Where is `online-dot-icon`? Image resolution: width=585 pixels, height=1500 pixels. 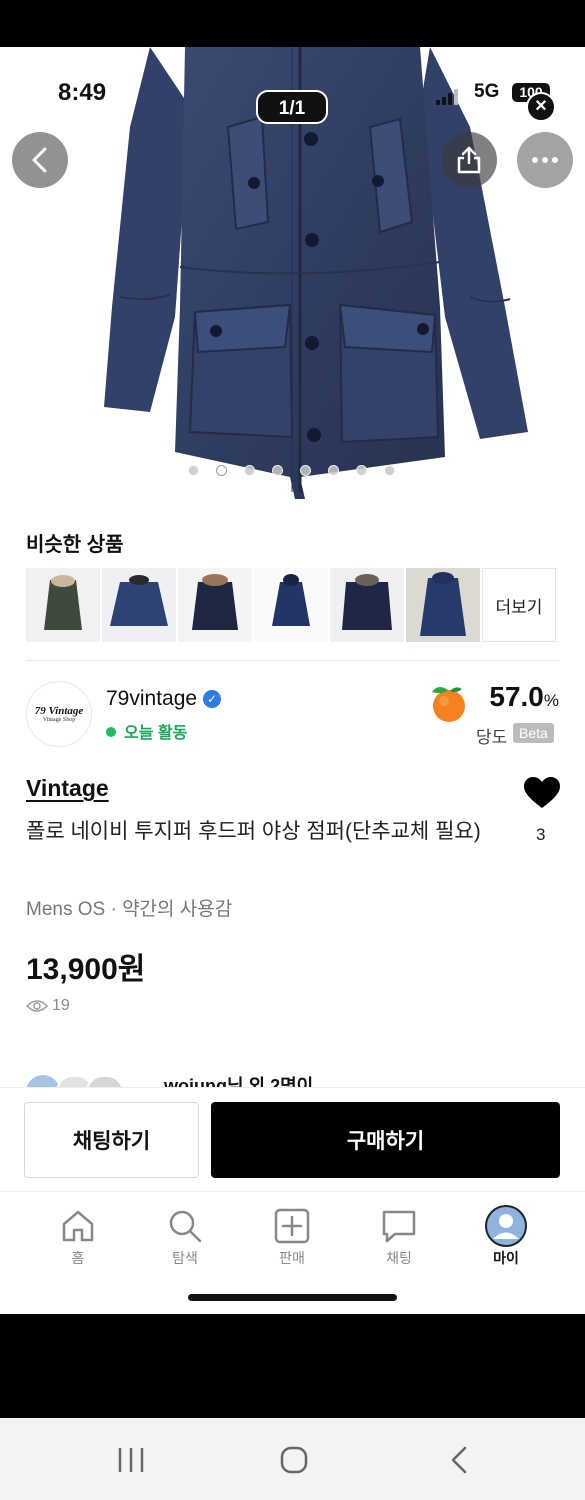
online-dot-icon is located at coordinates (111, 732).